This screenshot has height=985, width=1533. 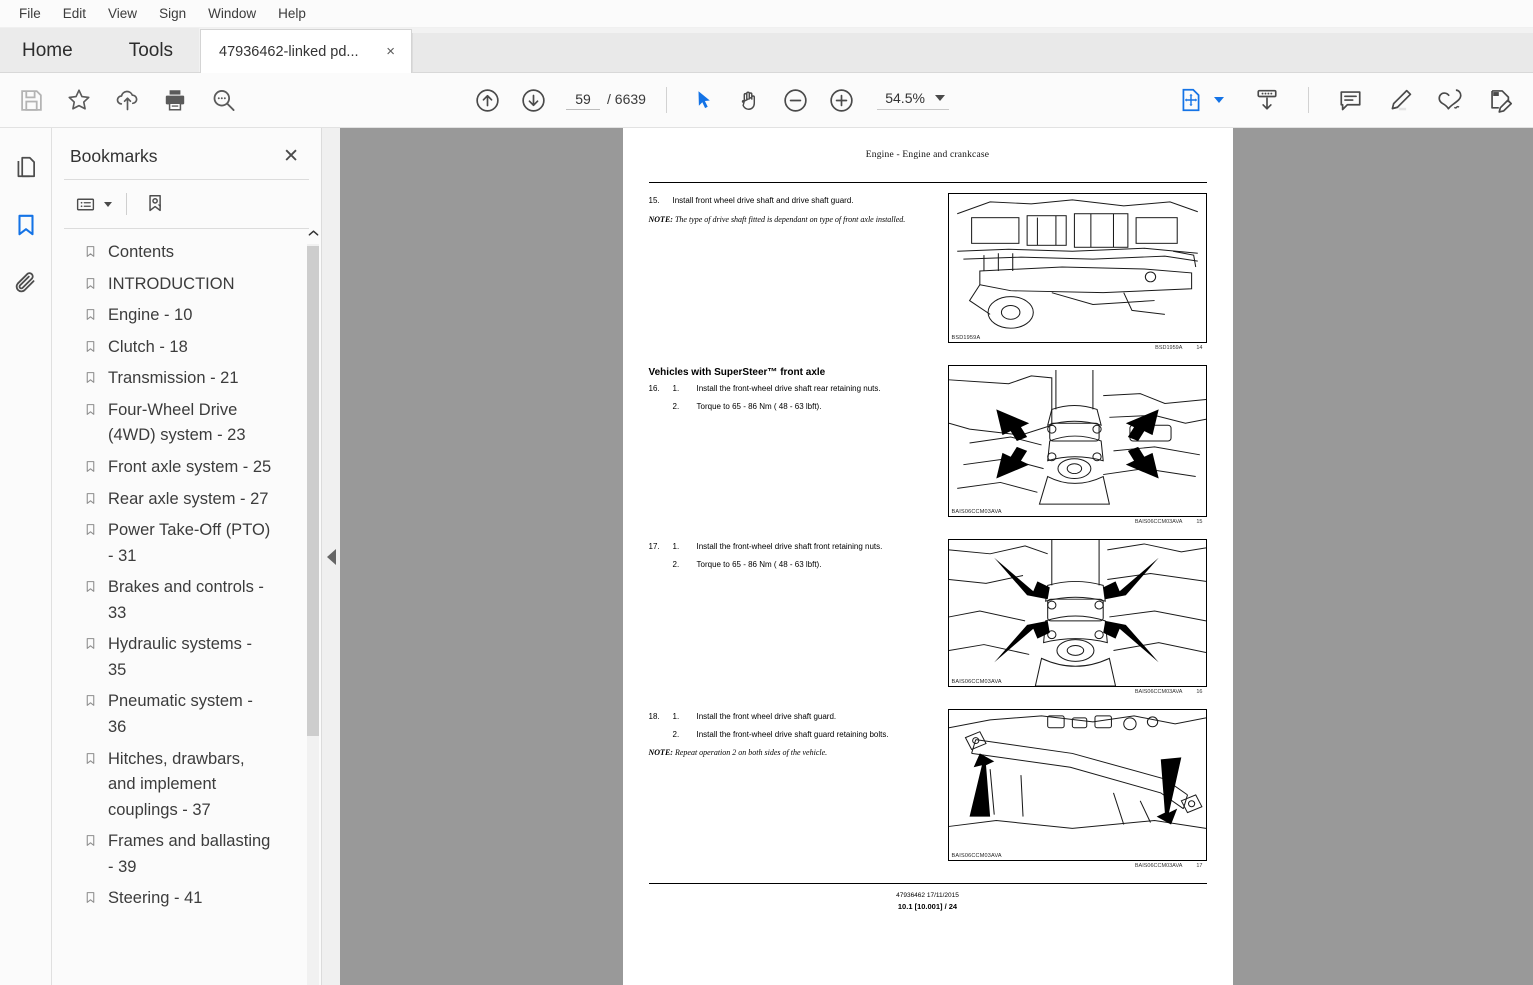 I want to click on menu-item-file: File, so click(x=30, y=13).